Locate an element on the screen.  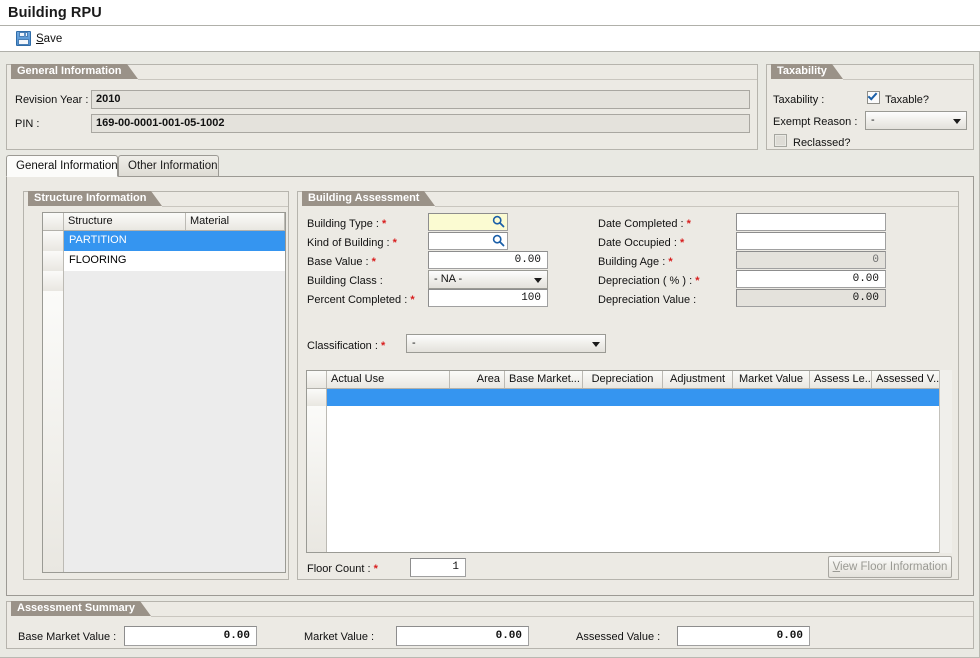
base-market-value-field: 0.00 is located at coordinates (190, 636).